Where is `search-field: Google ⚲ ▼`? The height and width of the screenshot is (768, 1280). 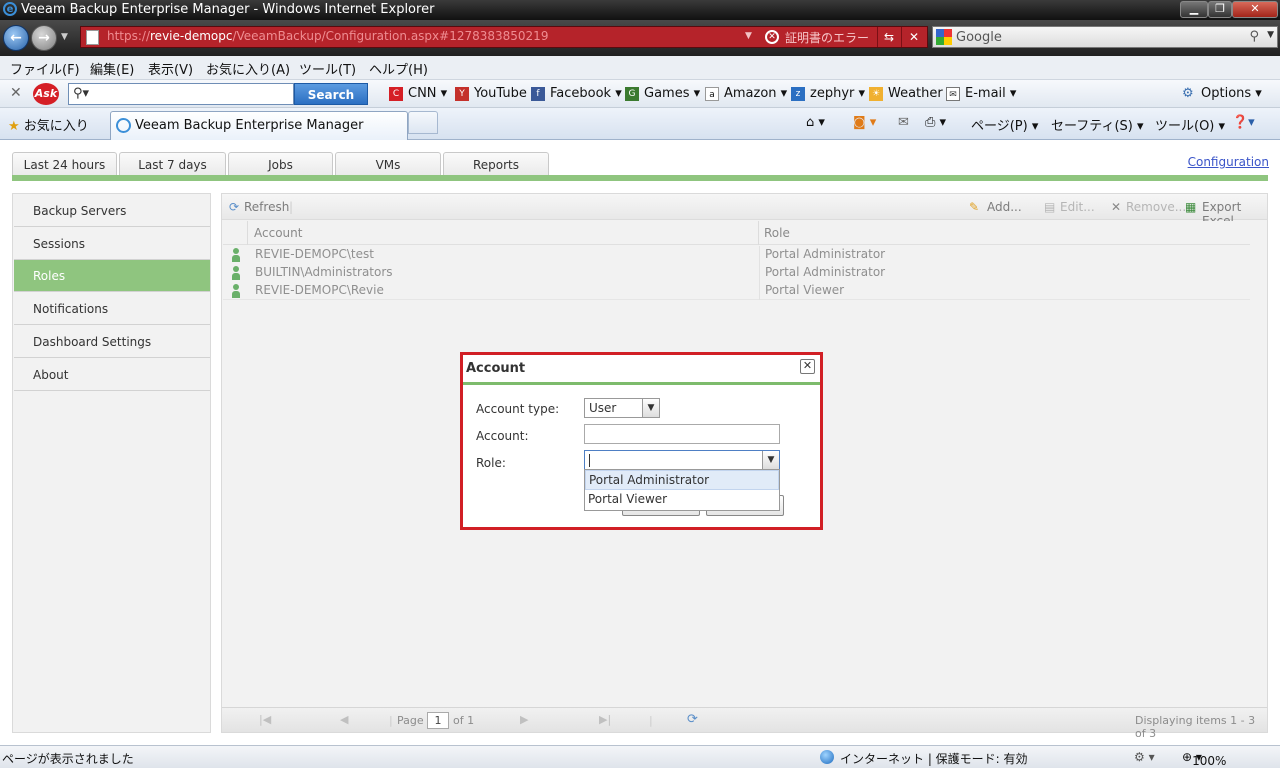 search-field: Google ⚲ ▼ is located at coordinates (1105, 37).